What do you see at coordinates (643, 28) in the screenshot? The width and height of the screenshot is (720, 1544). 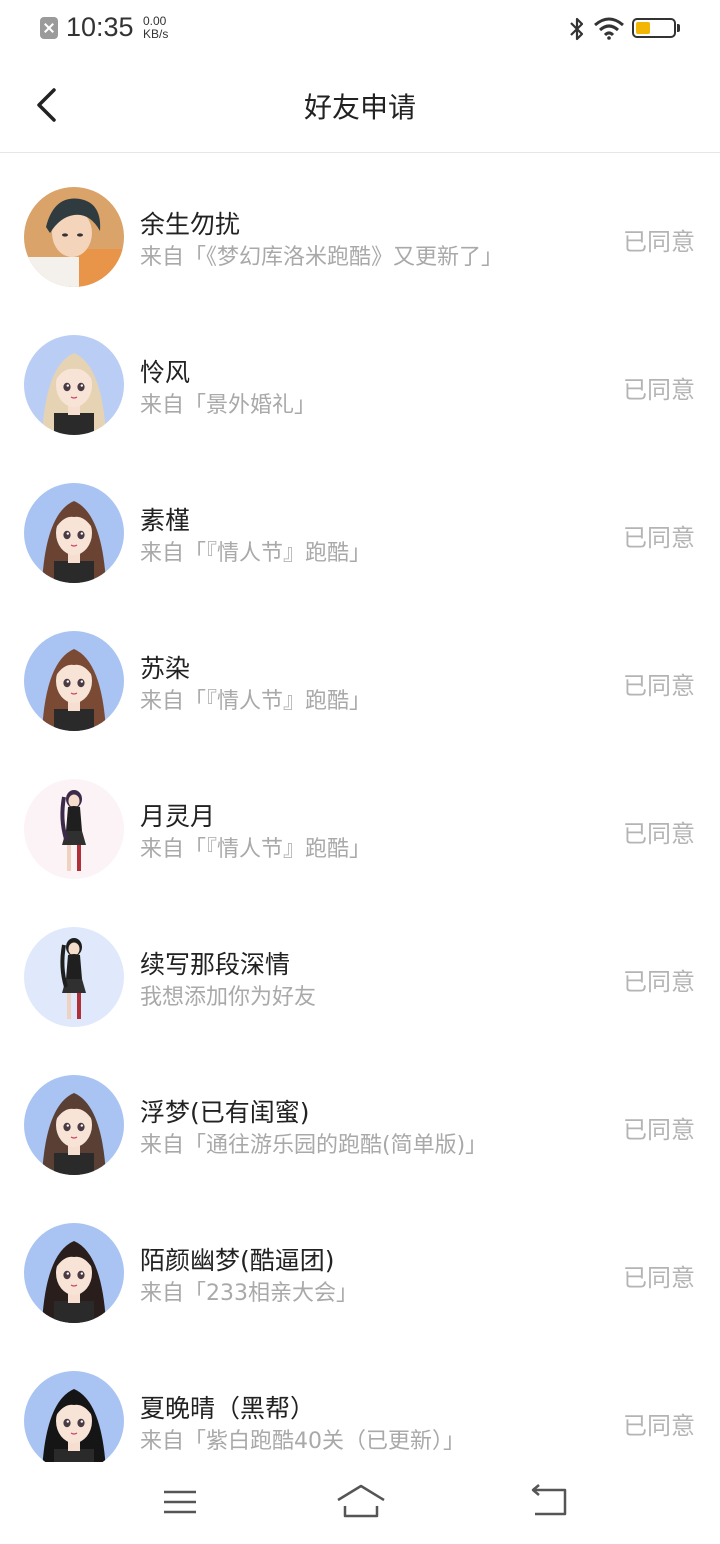 I see `battery-level` at bounding box center [643, 28].